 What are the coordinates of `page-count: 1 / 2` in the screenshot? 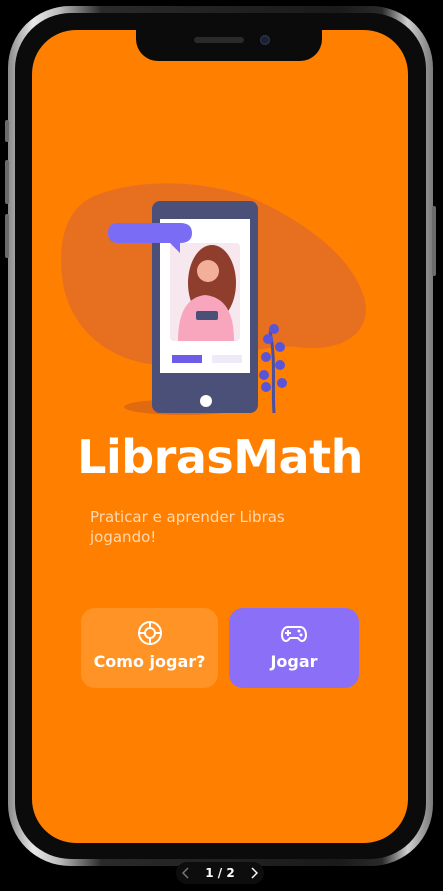 It's located at (220, 873).